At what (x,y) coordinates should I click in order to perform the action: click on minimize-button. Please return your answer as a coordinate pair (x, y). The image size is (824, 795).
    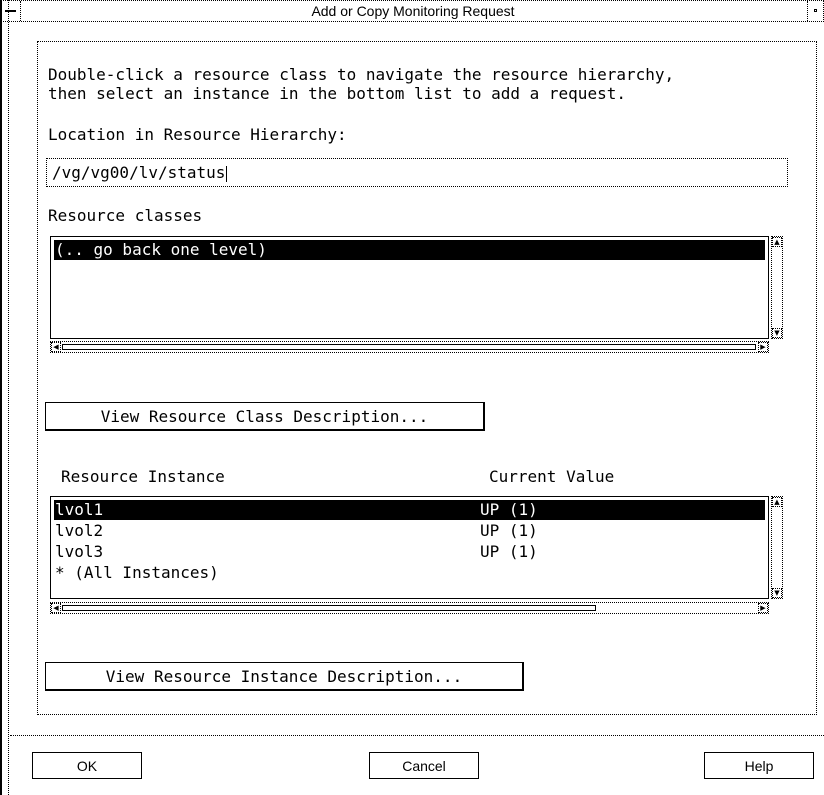
    Looking at the image, I should click on (815, 11).